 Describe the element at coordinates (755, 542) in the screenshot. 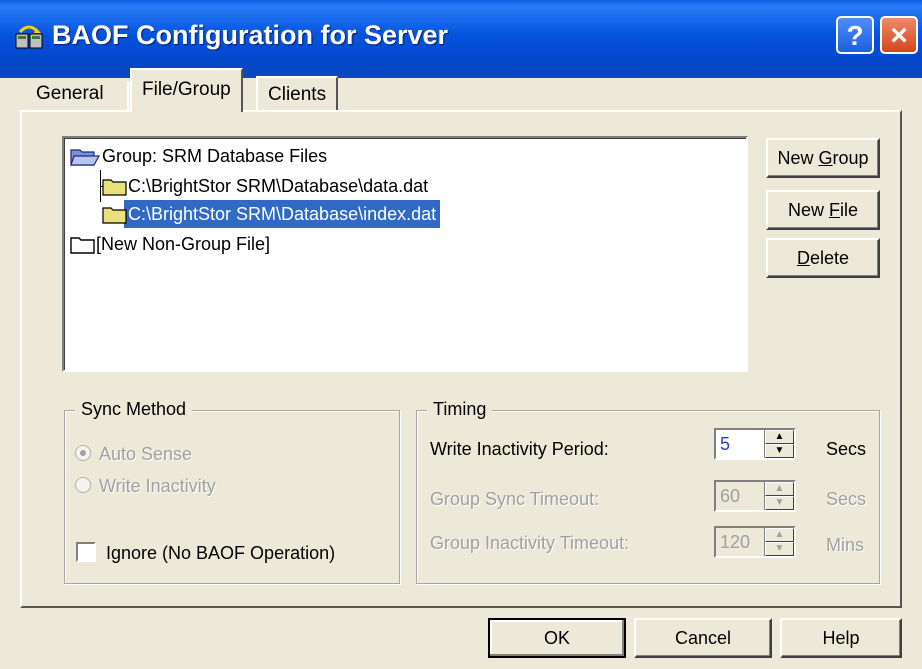

I see `group-inactivity-timeout-spinner: 120 ▲ ▼` at that location.